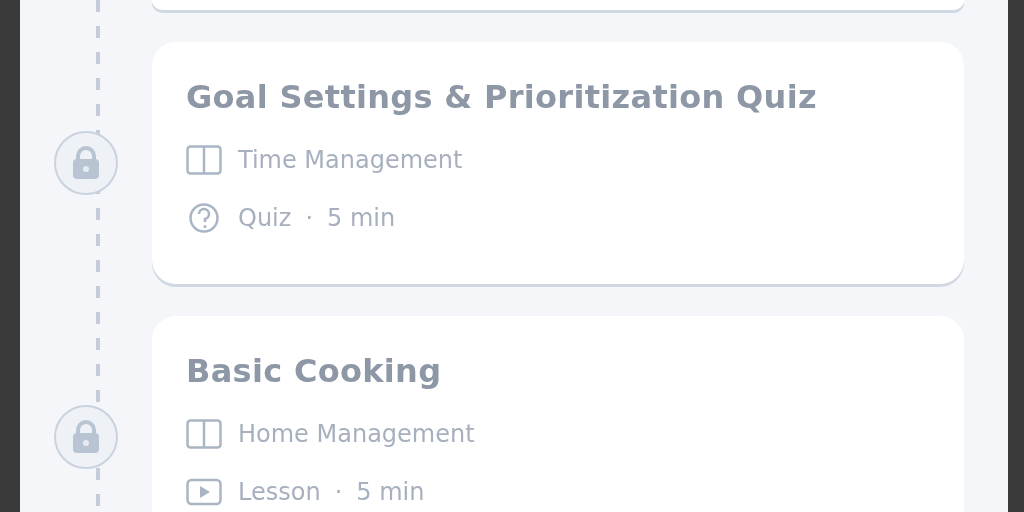 This screenshot has height=512, width=1024. Describe the element at coordinates (502, 97) in the screenshot. I see `card-title: Goal Settings & Prioritization Quiz` at that location.